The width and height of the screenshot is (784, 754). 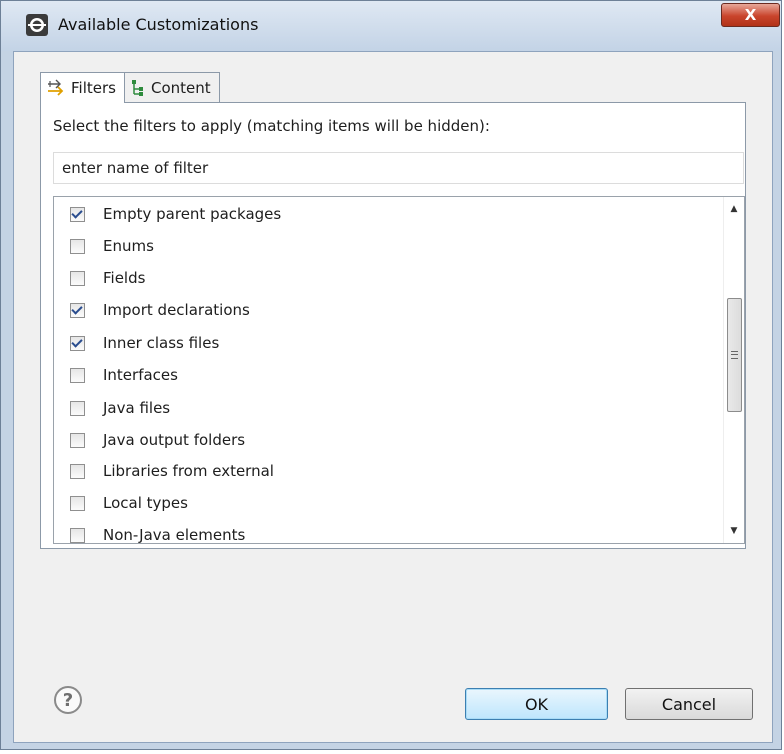 I want to click on list-item-label: Enums, so click(x=128, y=246).